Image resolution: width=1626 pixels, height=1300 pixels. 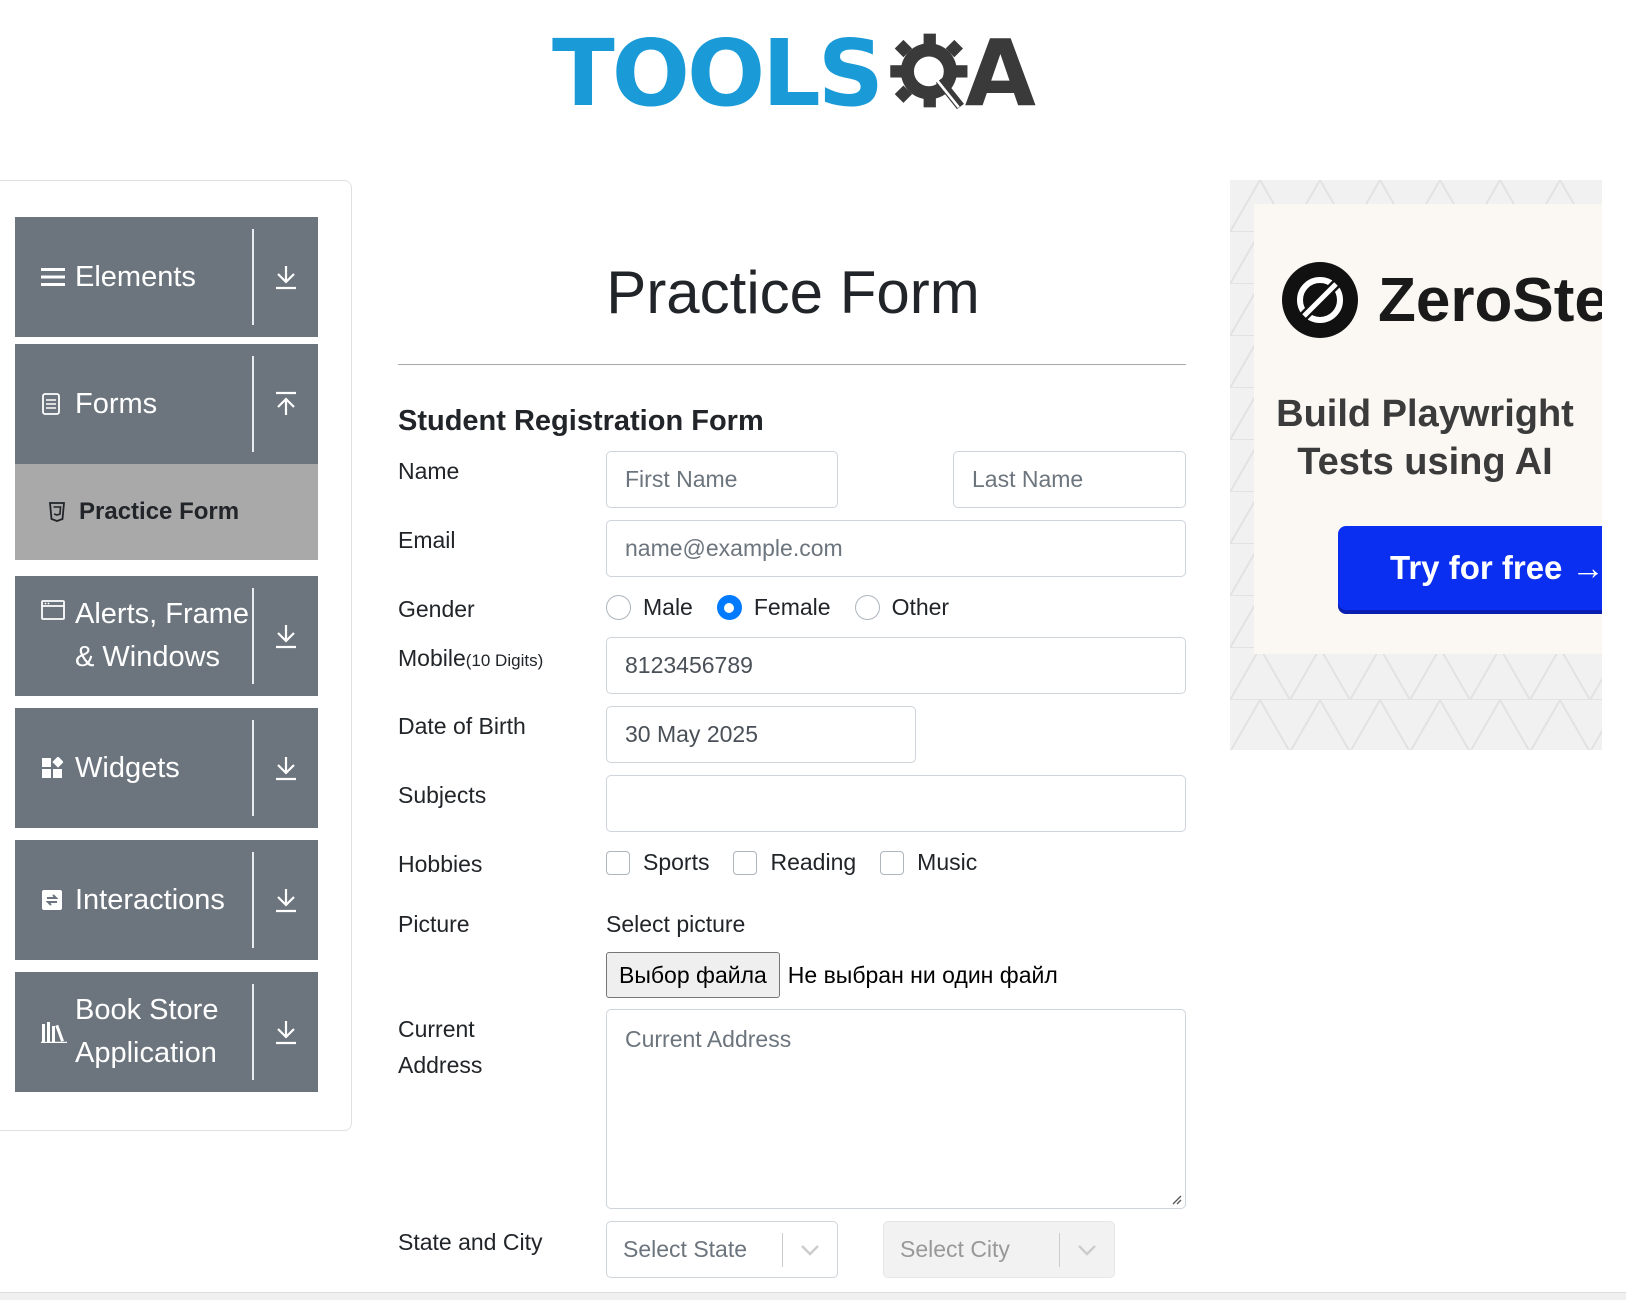 I want to click on state-select-value: Select State, so click(x=685, y=1249).